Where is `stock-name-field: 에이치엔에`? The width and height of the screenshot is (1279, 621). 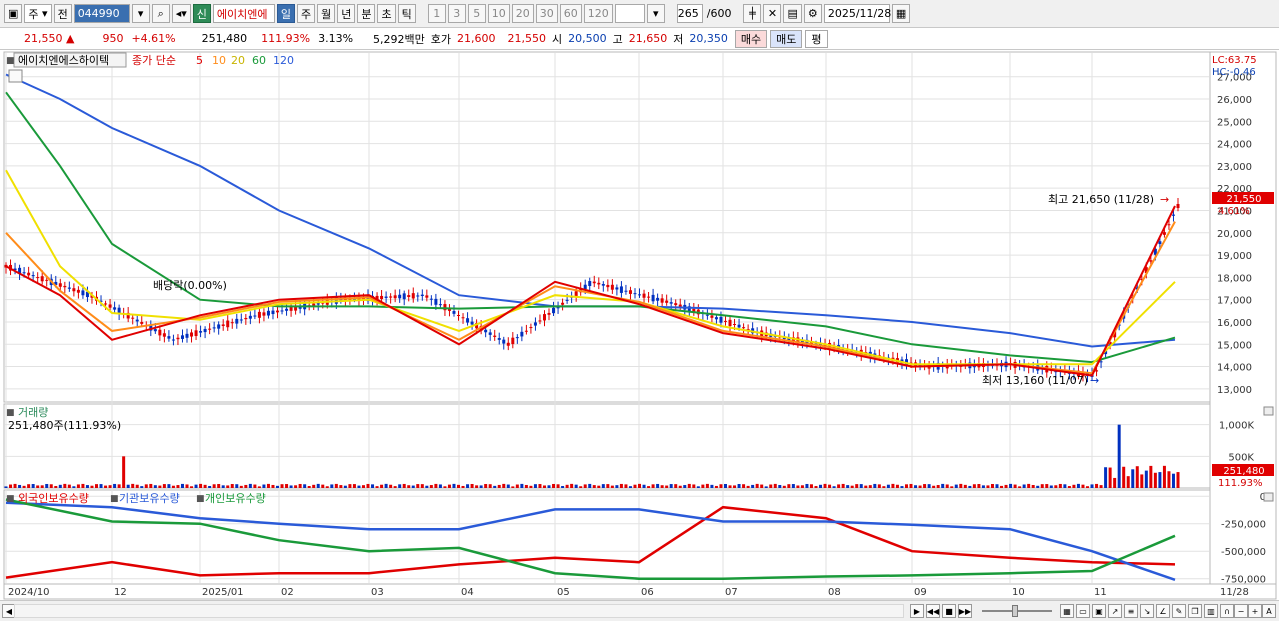
stock-name-field: 에이치엔에 is located at coordinates (243, 13).